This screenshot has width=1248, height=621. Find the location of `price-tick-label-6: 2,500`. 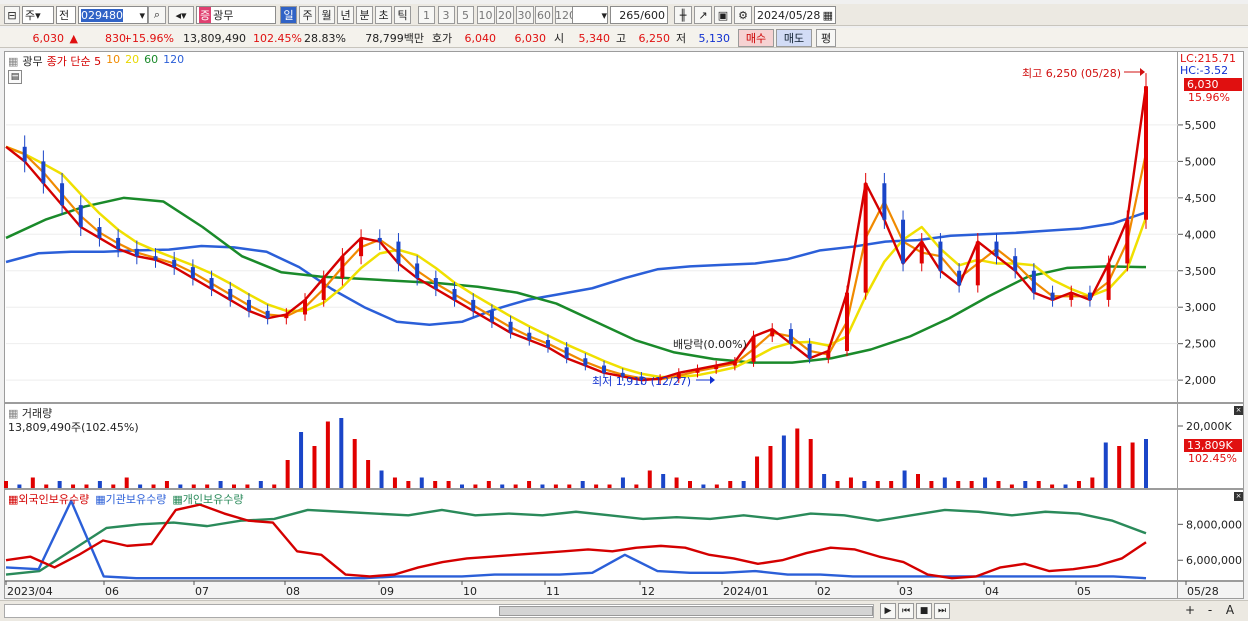

price-tick-label-6: 2,500 is located at coordinates (1201, 344).